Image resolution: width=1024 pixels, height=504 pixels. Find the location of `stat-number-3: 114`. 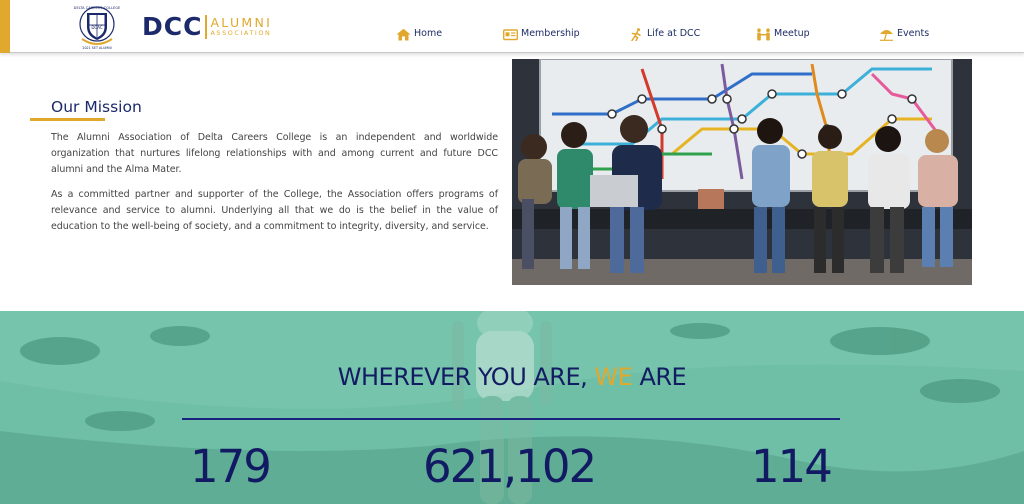

stat-number-3: 114 is located at coordinates (792, 466).